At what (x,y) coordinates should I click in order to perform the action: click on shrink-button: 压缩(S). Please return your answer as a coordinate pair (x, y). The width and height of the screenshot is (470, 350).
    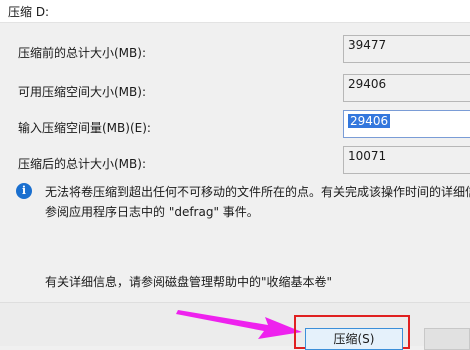
    Looking at the image, I should click on (354, 339).